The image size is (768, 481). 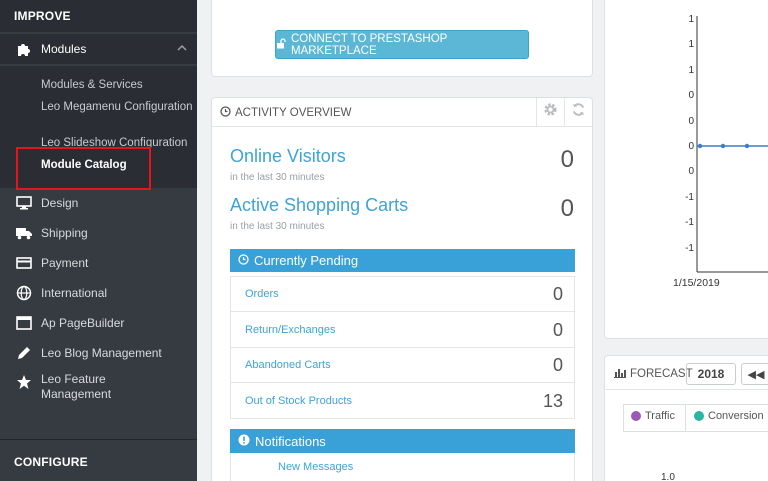 What do you see at coordinates (101, 353) in the screenshot?
I see `sidebar-item-label: Leo Blog Management` at bounding box center [101, 353].